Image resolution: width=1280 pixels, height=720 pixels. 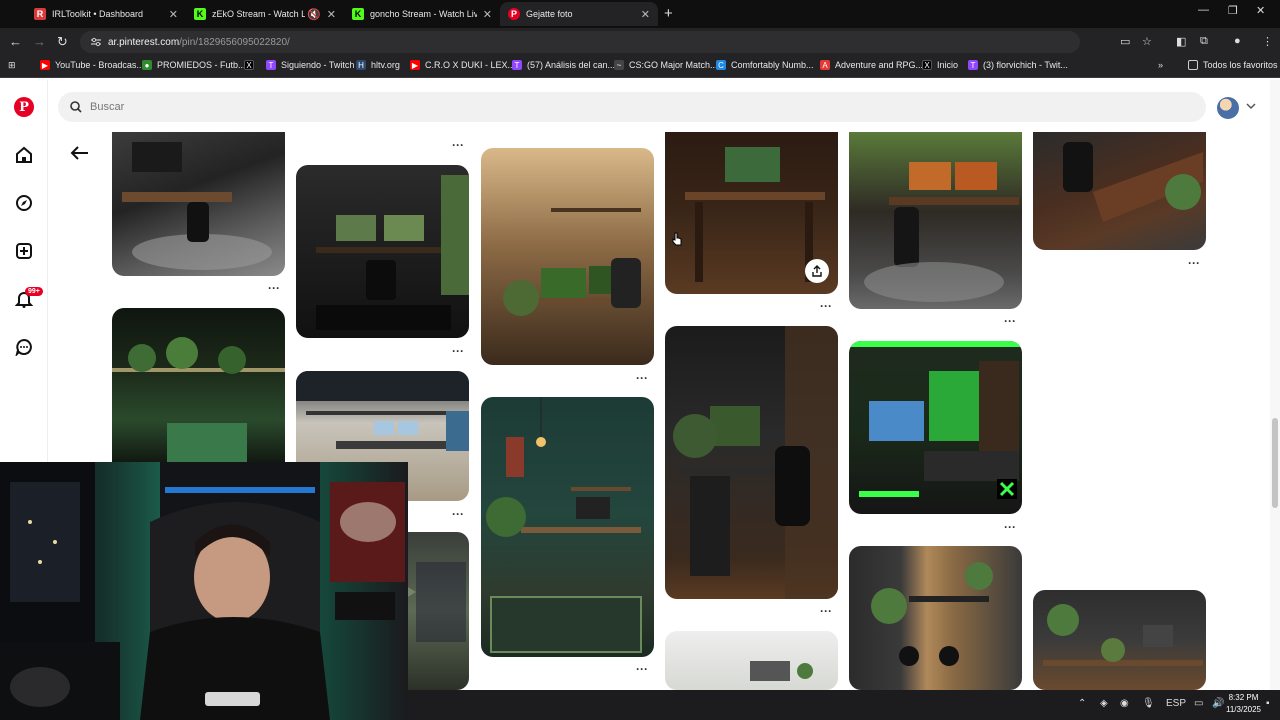 I want to click on tab-zeko-stream: K zEkO Stream - Watch Live o 🔇 ✕, so click(x=265, y=14).